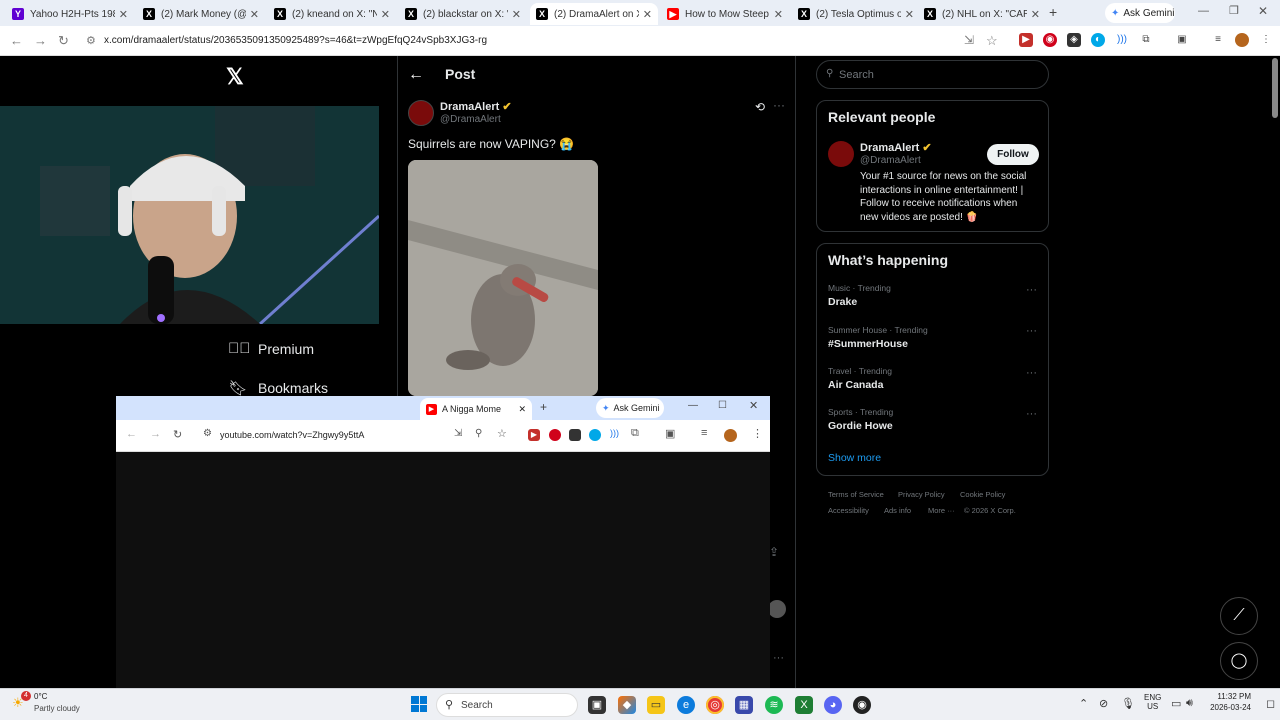 The image size is (1280, 720). What do you see at coordinates (292, 435) in the screenshot?
I see `address-bar: youtube.com/watch?v=Zhgwy9y5ttA` at bounding box center [292, 435].